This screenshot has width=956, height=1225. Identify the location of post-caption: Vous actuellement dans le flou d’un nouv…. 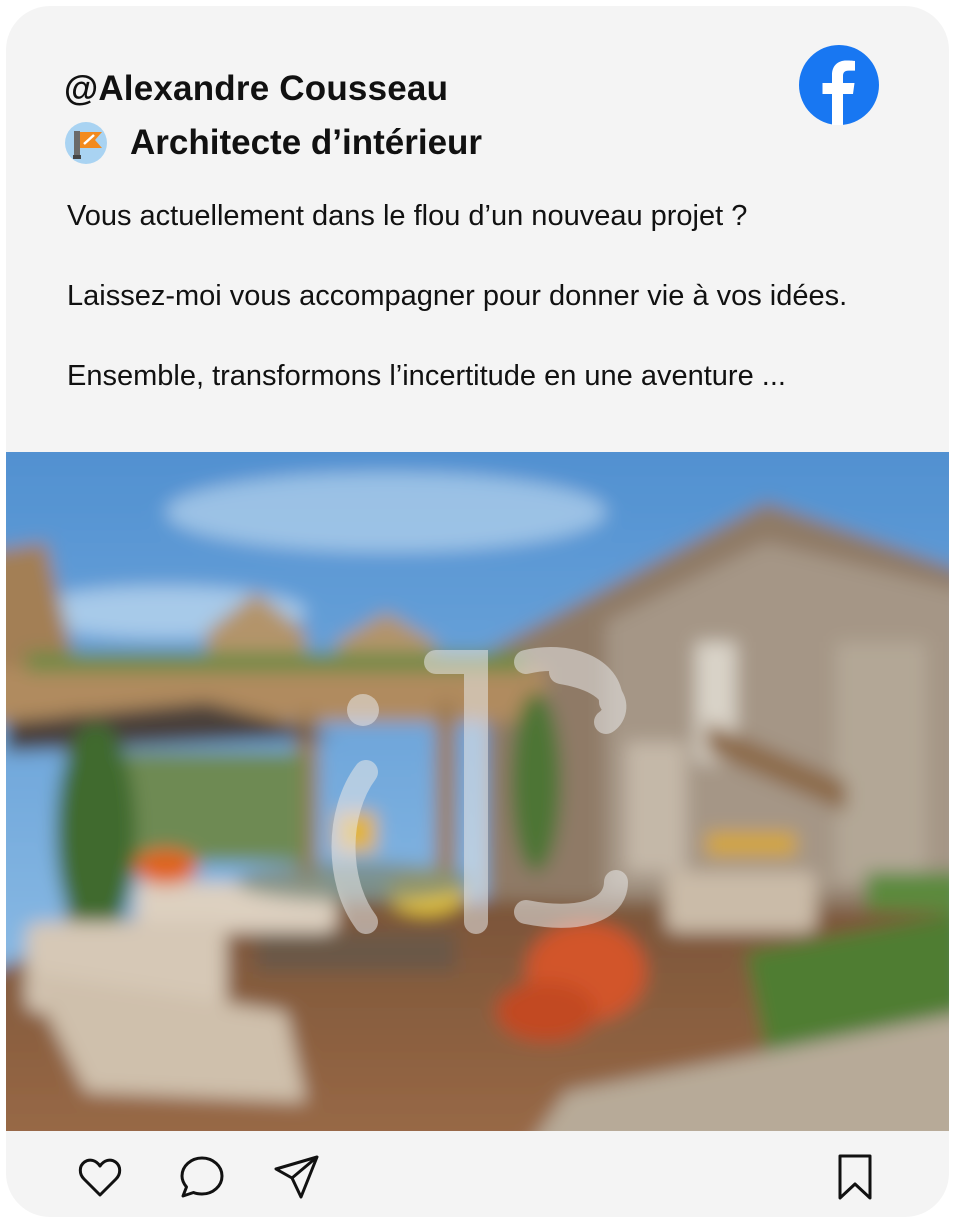
(492, 296).